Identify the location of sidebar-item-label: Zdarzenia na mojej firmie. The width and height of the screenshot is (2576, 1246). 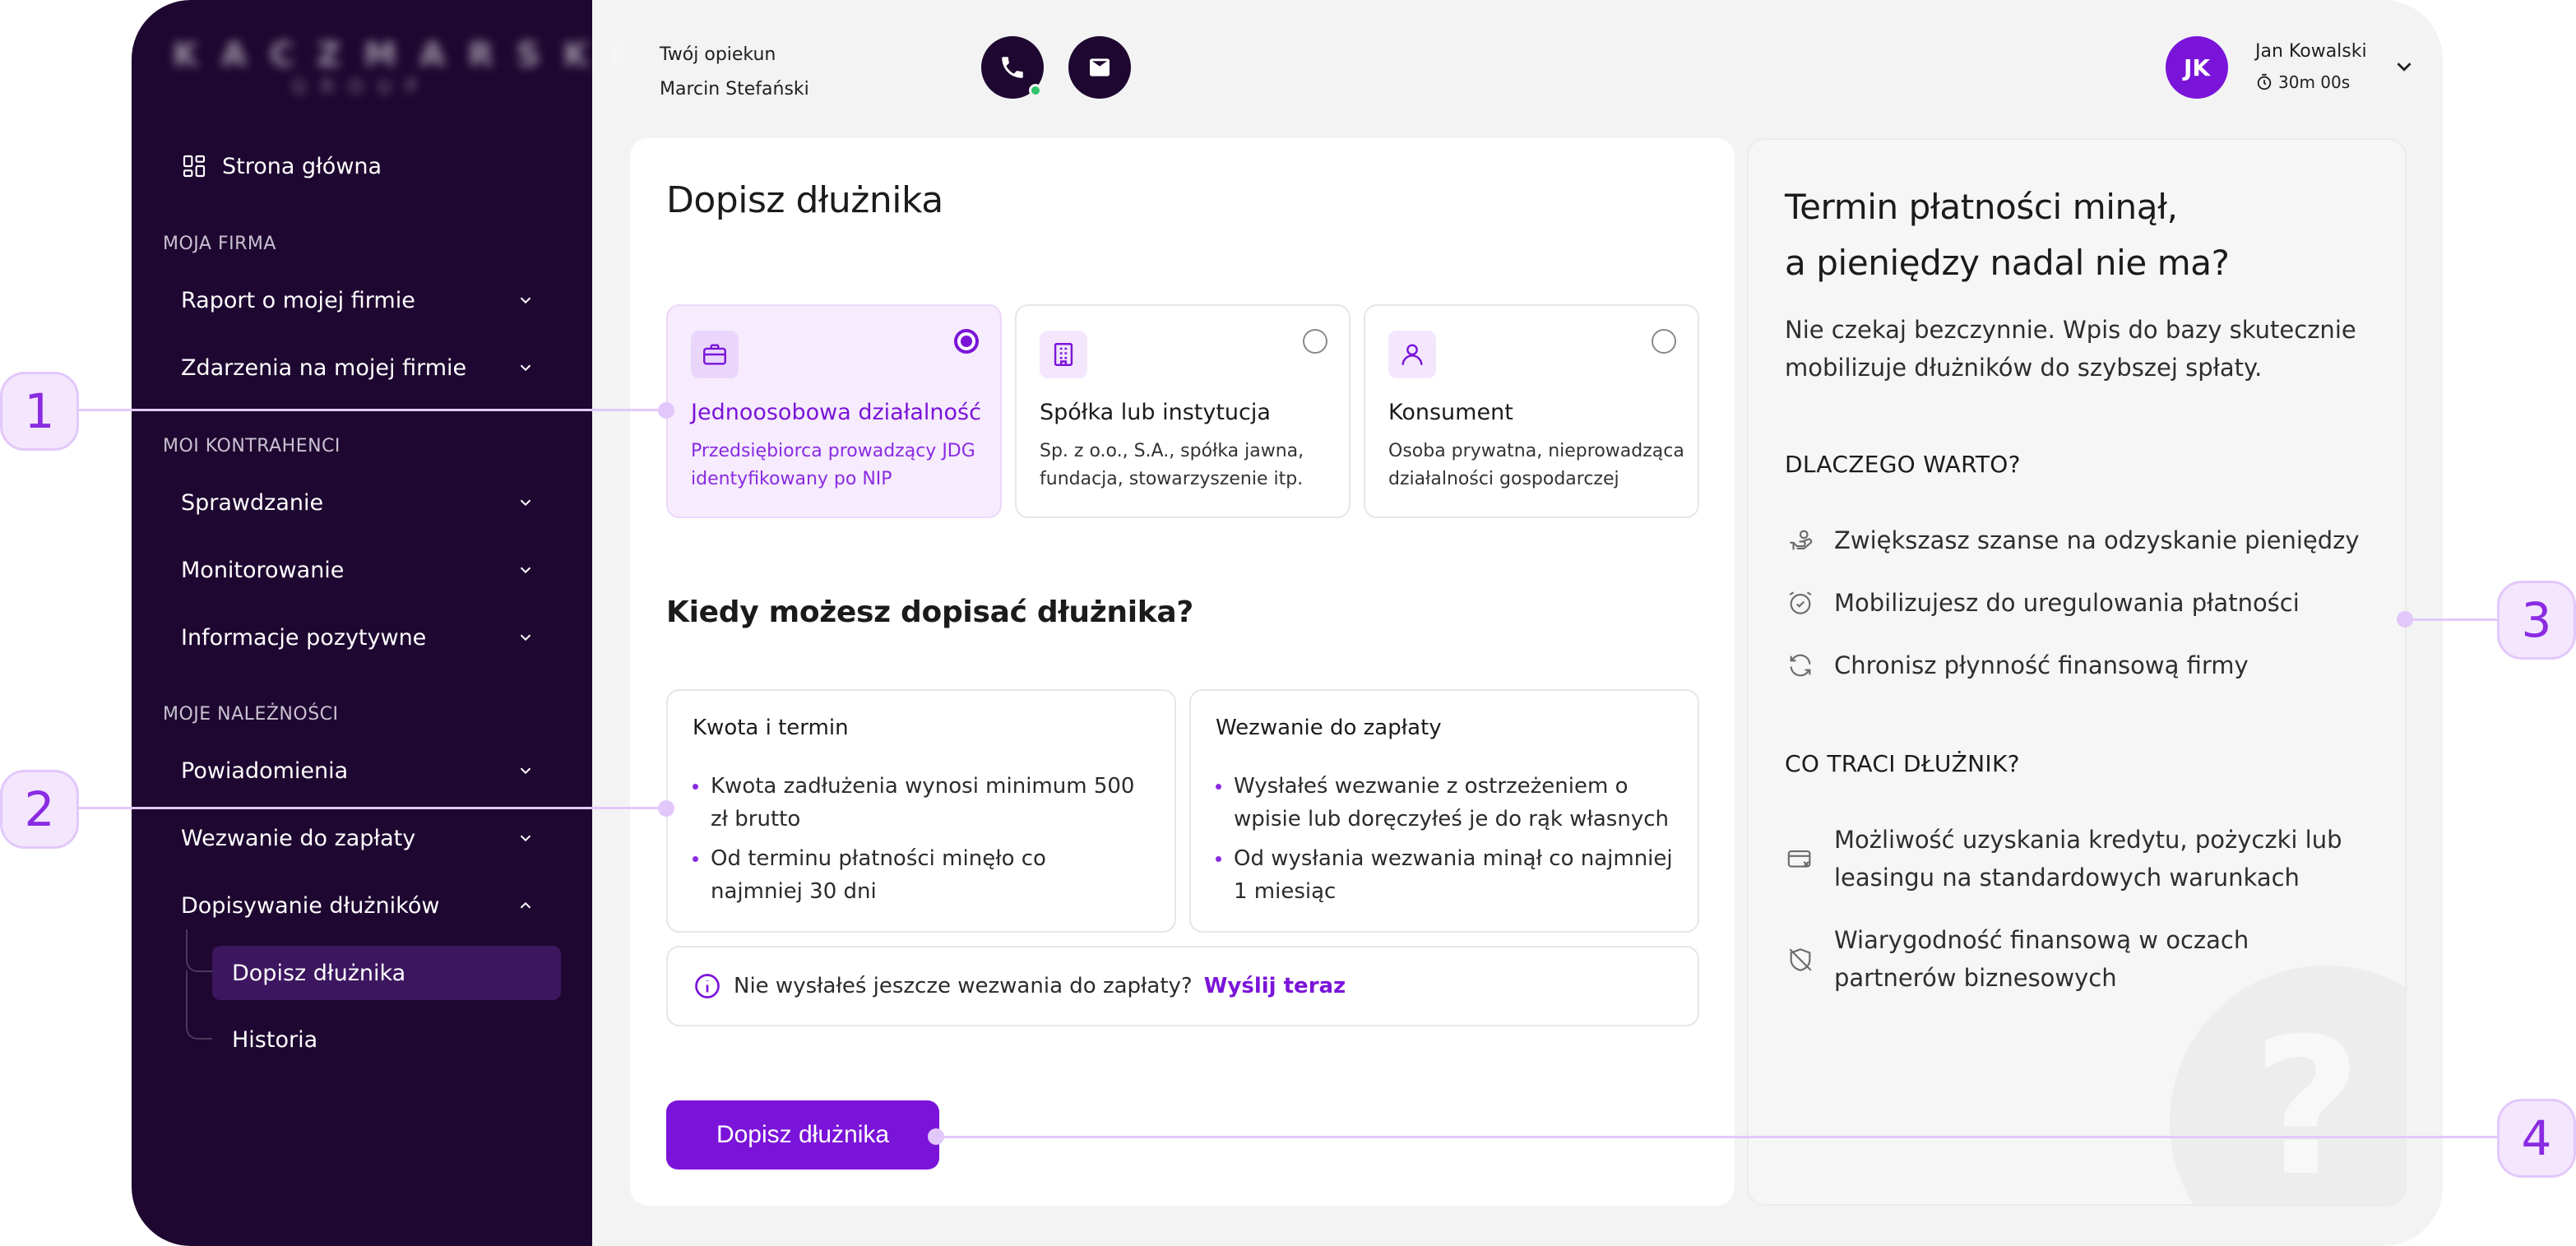
(324, 367).